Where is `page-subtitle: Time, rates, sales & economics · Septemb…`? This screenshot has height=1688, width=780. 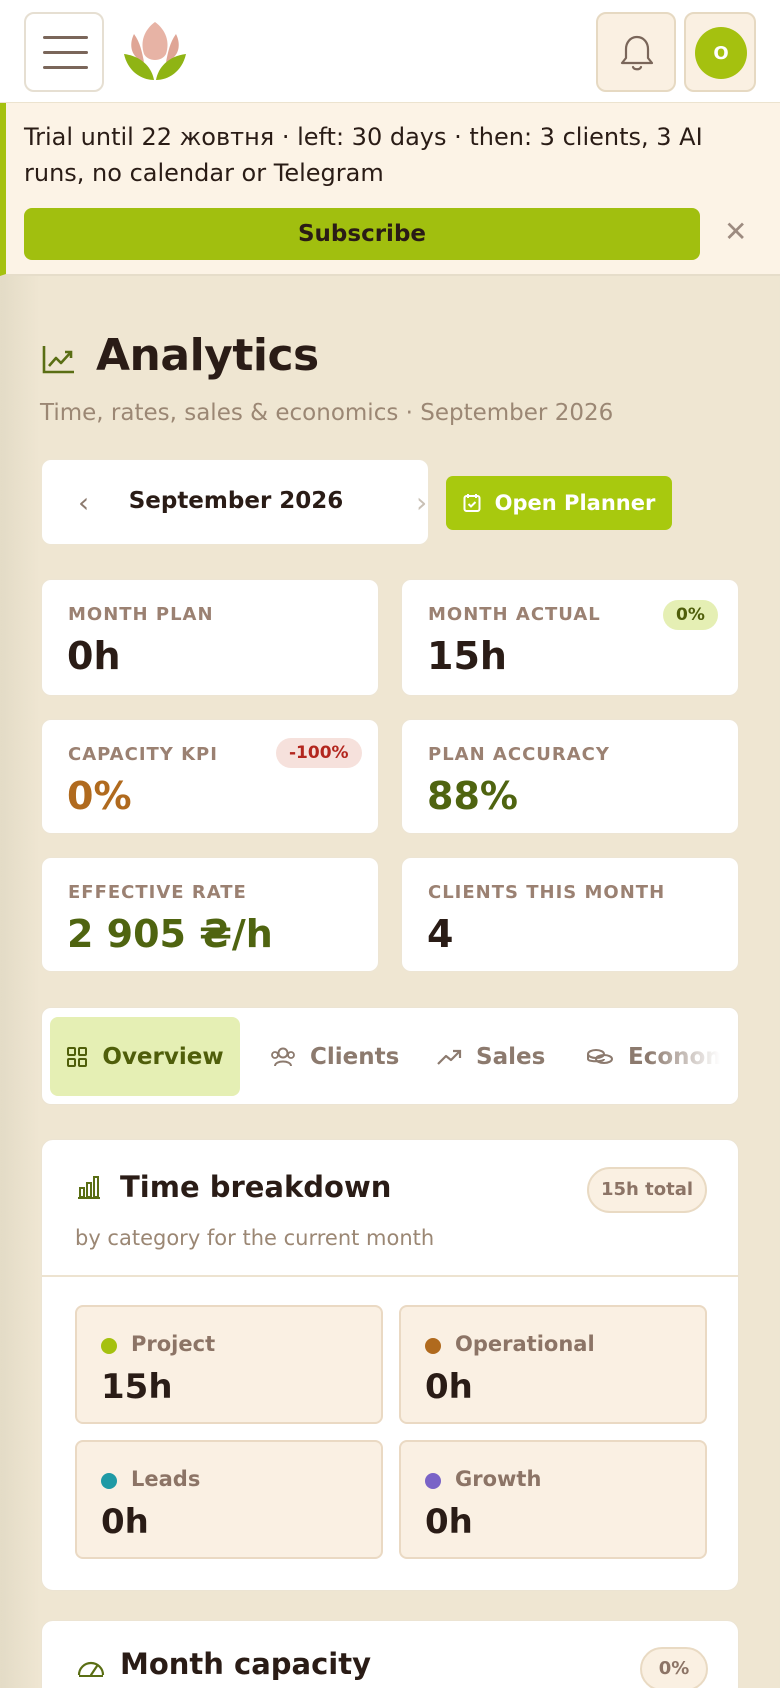
page-subtitle: Time, rates, sales & economics · Septemb… is located at coordinates (327, 413).